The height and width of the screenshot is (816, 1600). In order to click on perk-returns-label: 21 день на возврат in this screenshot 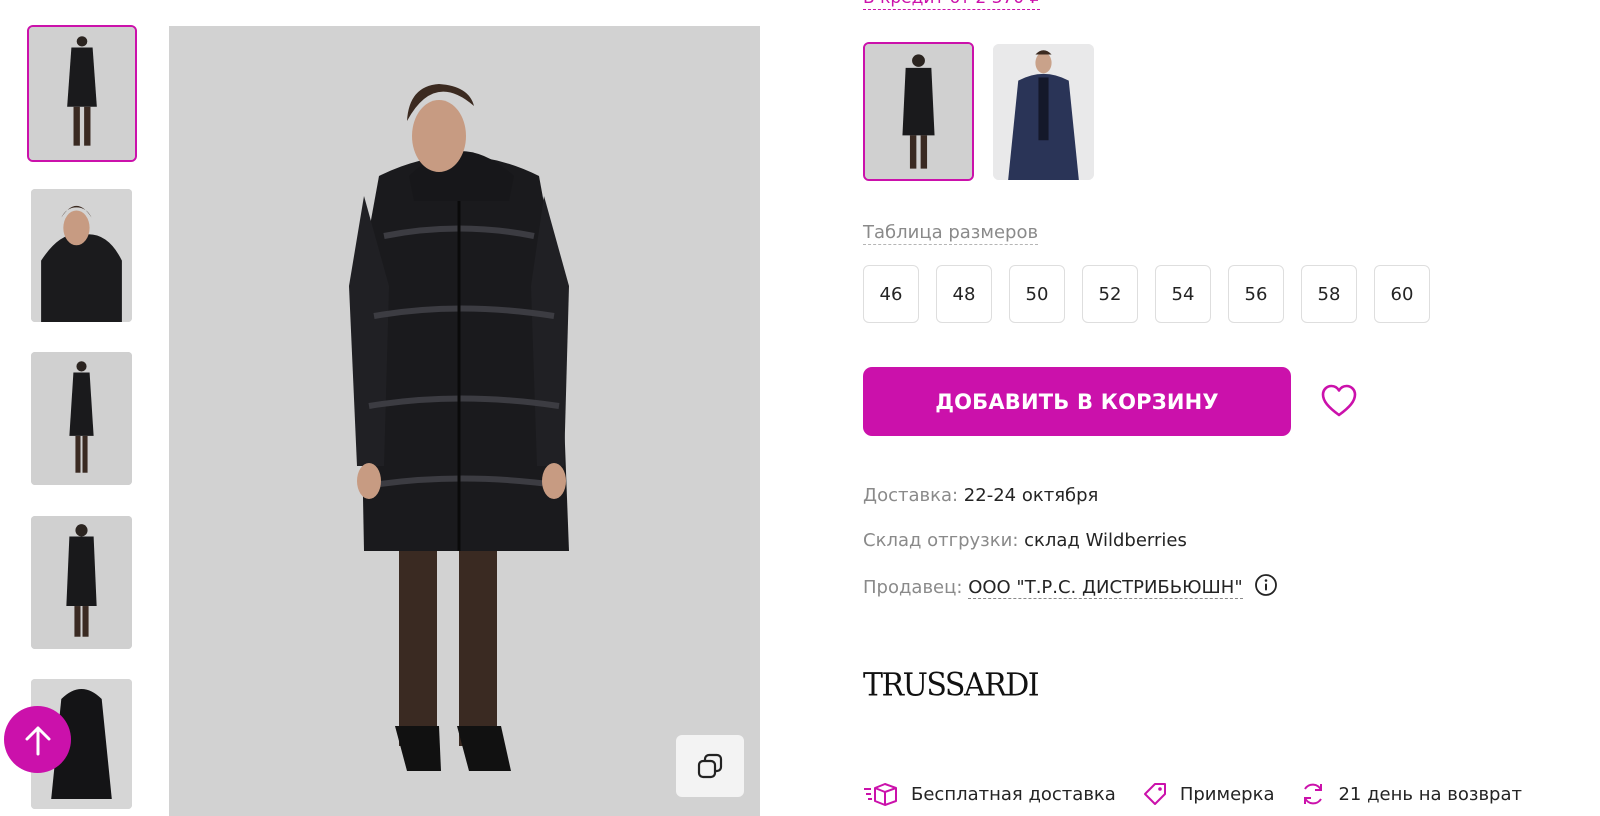, I will do `click(1430, 794)`.